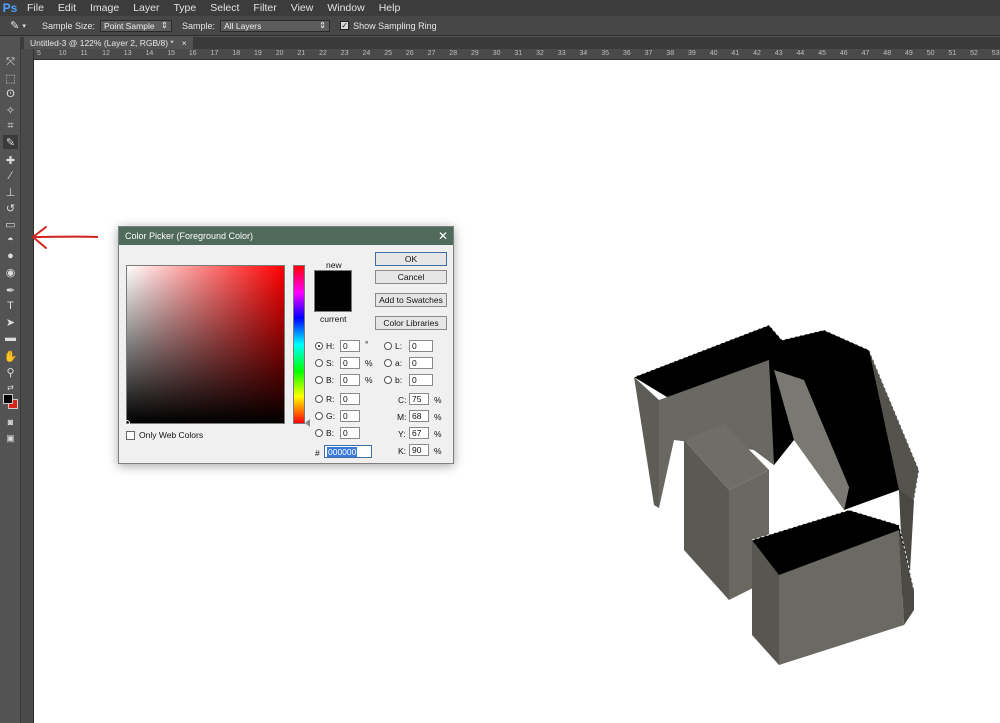 The image size is (1000, 723). I want to click on blue-input: 0, so click(350, 433).